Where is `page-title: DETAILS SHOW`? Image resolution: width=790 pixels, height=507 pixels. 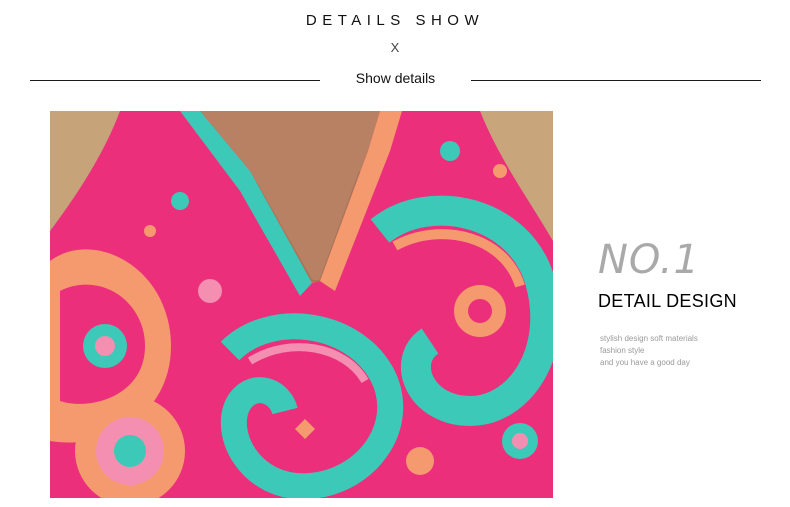 page-title: DETAILS SHOW is located at coordinates (395, 20).